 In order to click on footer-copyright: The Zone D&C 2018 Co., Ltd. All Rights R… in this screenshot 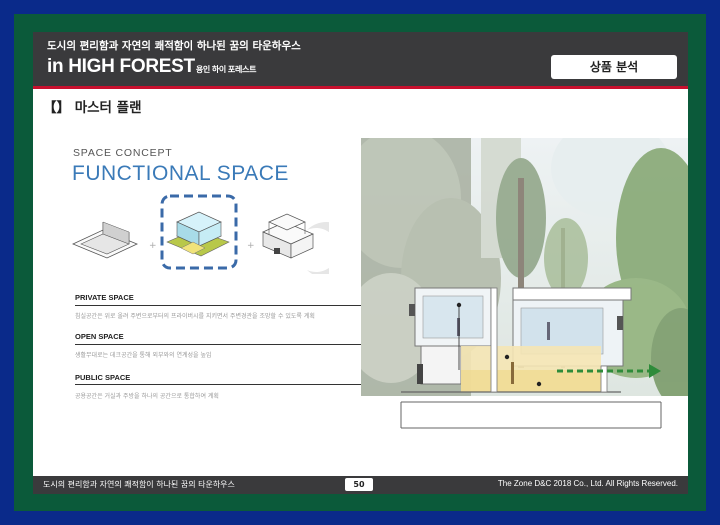, I will do `click(587, 483)`.